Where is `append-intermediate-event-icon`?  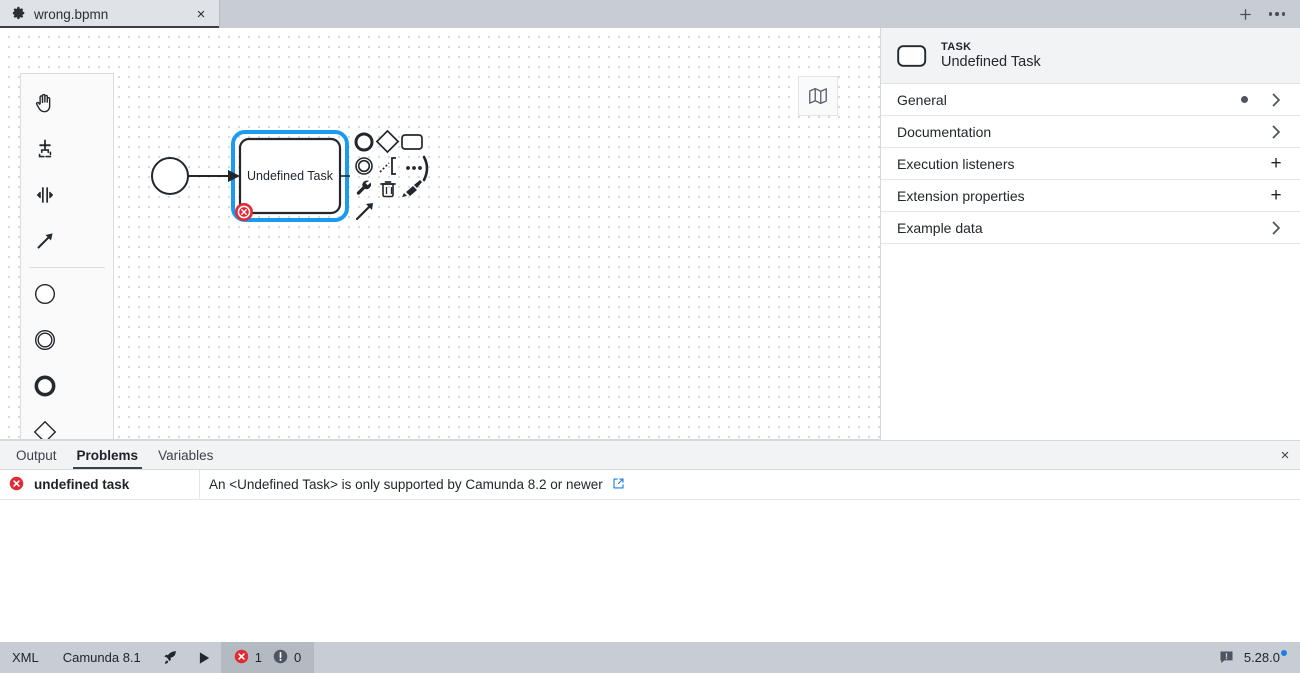 append-intermediate-event-icon is located at coordinates (364, 166).